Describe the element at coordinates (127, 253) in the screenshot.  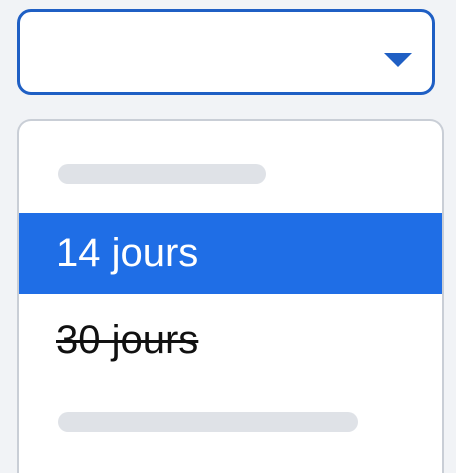
I see `option-label: 14 jours` at that location.